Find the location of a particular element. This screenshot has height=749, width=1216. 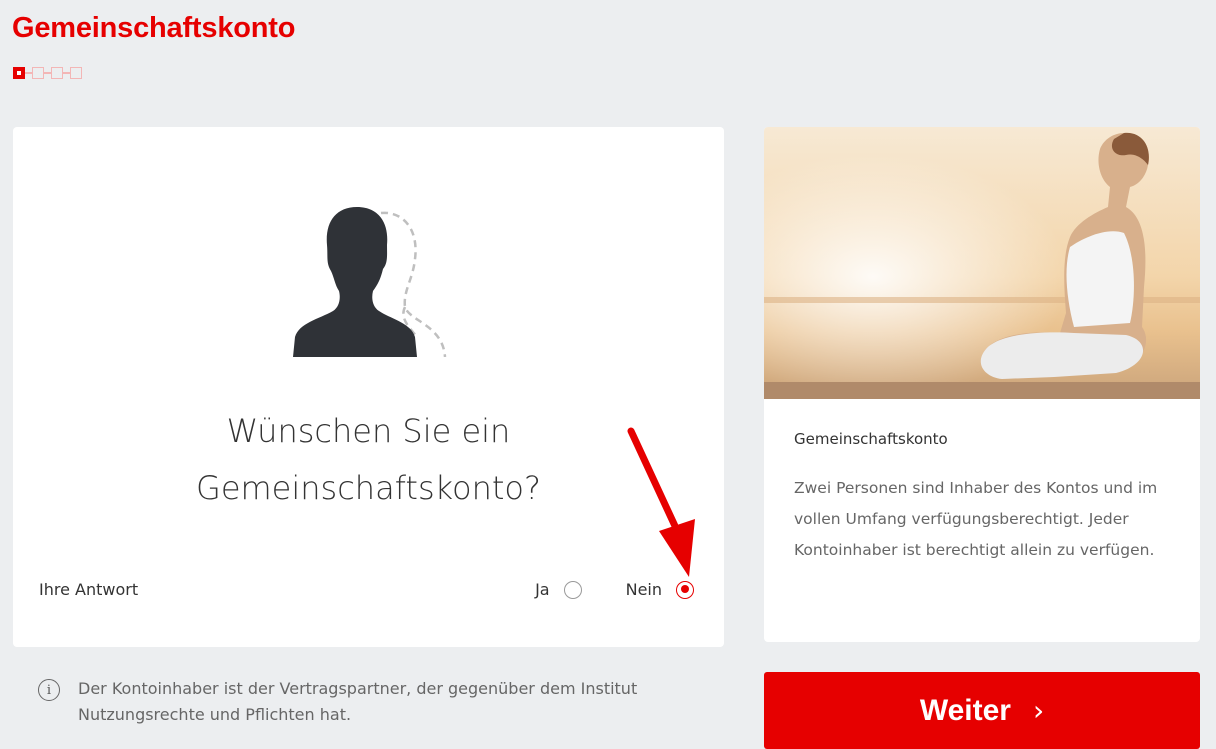

page-title: Gemeinschaftskonto is located at coordinates (154, 28).